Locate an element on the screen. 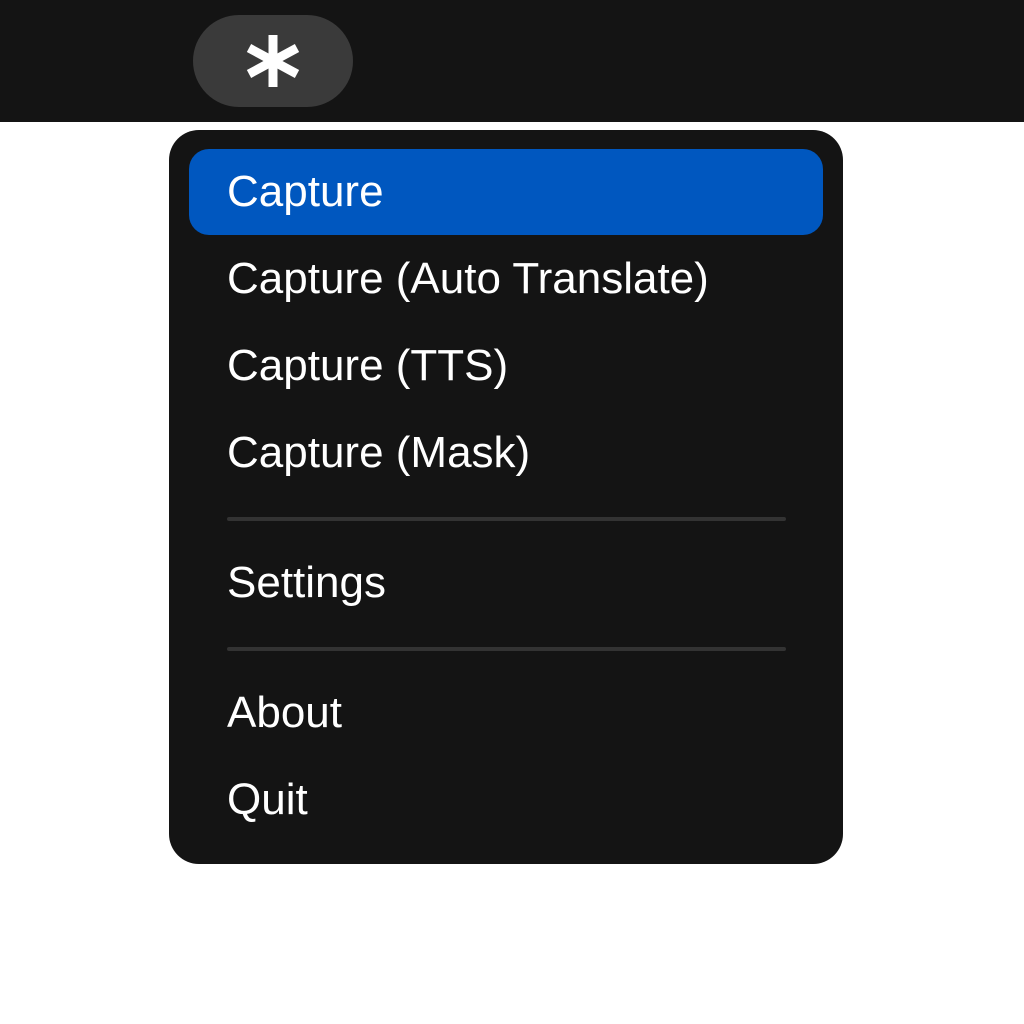 This screenshot has height=1024, width=1024. menu-item-settings: Settings is located at coordinates (506, 583).